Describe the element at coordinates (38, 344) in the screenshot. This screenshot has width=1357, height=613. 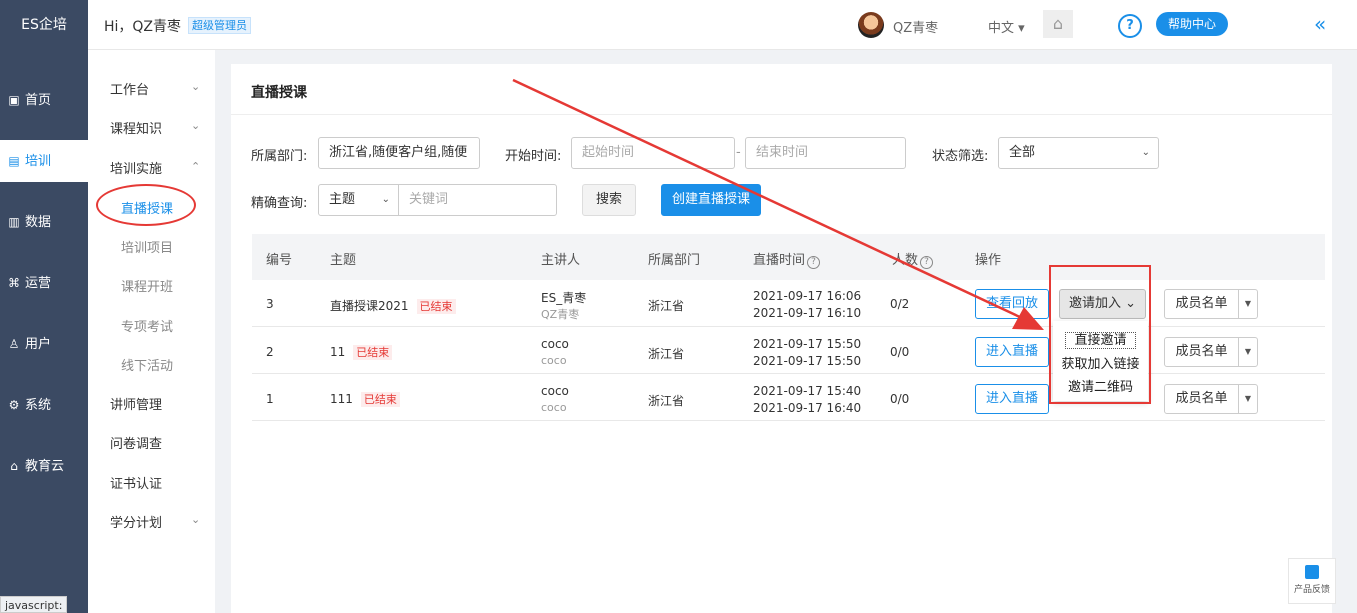
I see `nav-label: 用户` at that location.